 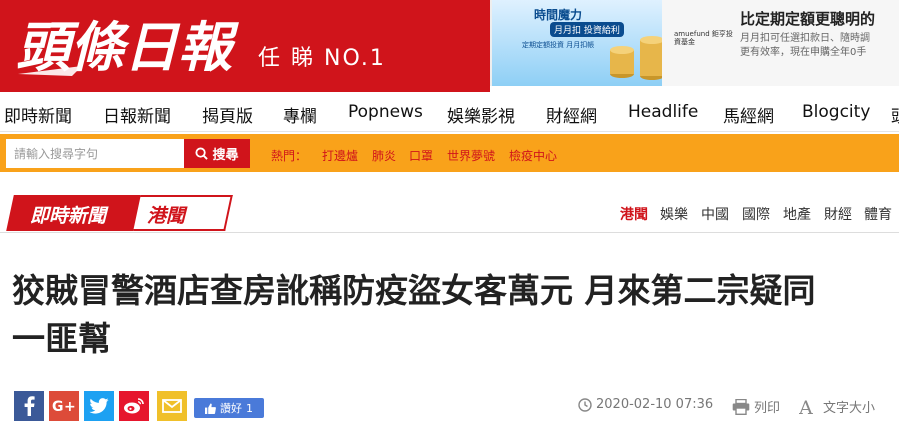 What do you see at coordinates (385, 112) in the screenshot?
I see `nav-item-popnews: Popnews` at bounding box center [385, 112].